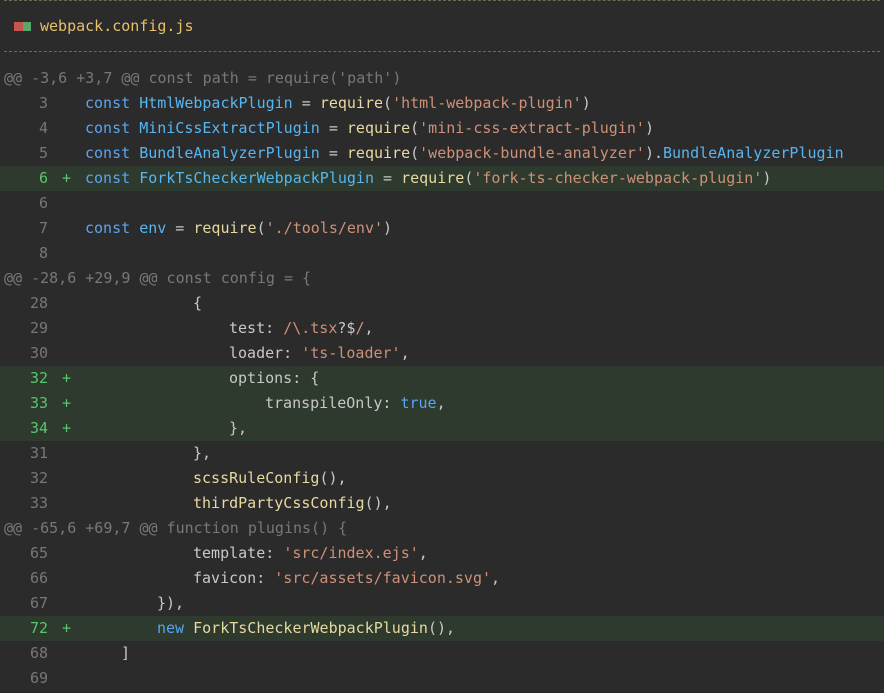  Describe the element at coordinates (442, 203) in the screenshot. I see `context-line: 6` at that location.